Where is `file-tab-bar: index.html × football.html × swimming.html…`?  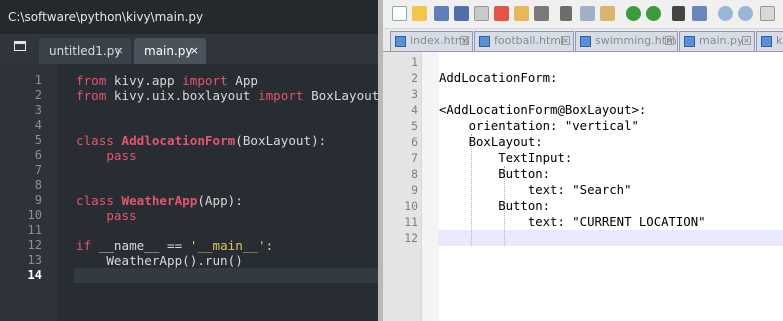
file-tab-bar: index.html × football.html × swimming.html… is located at coordinates (583, 40).